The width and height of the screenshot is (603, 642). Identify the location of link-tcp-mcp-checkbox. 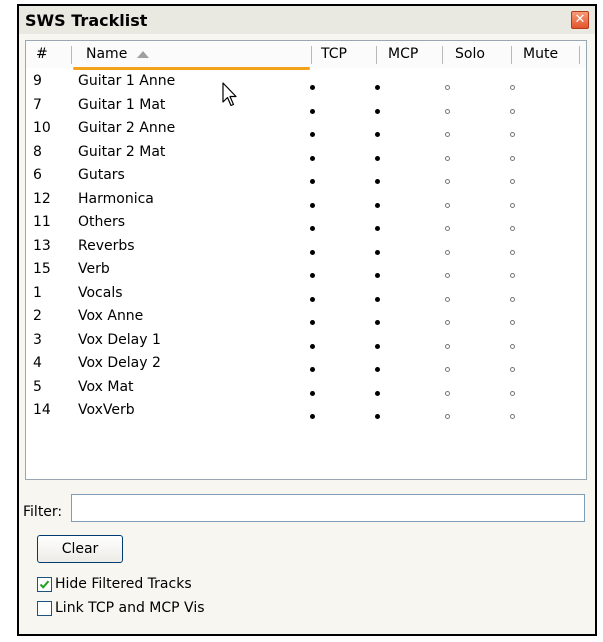
(44, 608).